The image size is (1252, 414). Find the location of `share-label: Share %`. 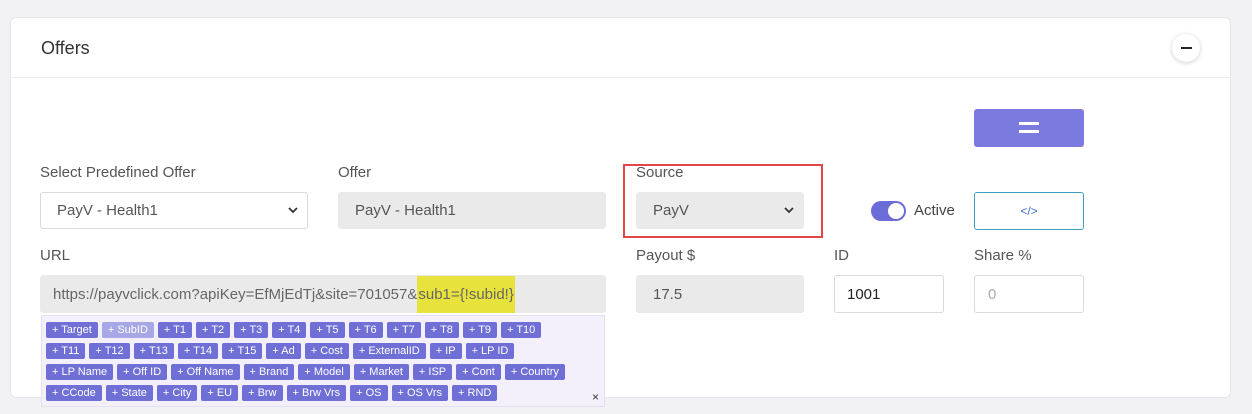

share-label: Share % is located at coordinates (1003, 255).